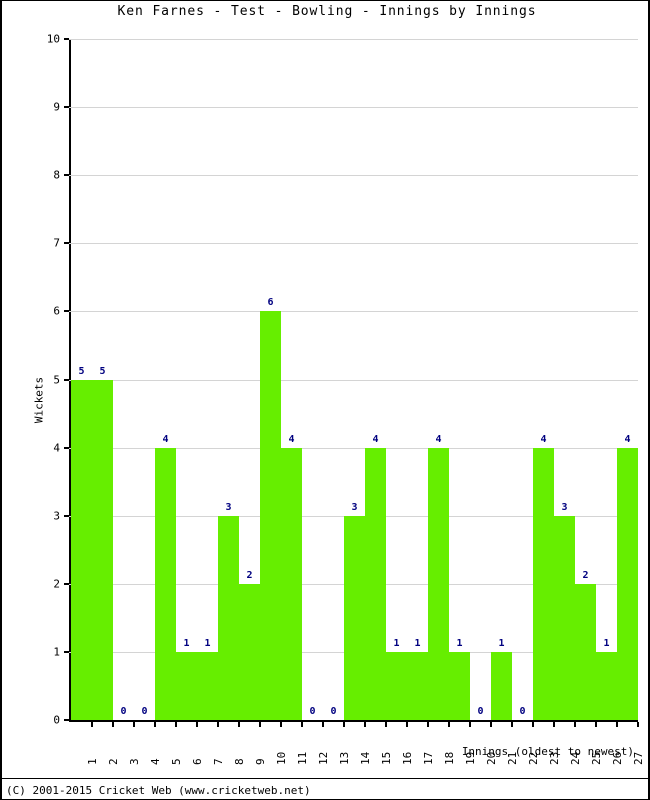 Image resolution: width=650 pixels, height=800 pixels. I want to click on x-tick-label: 2, so click(113, 761).